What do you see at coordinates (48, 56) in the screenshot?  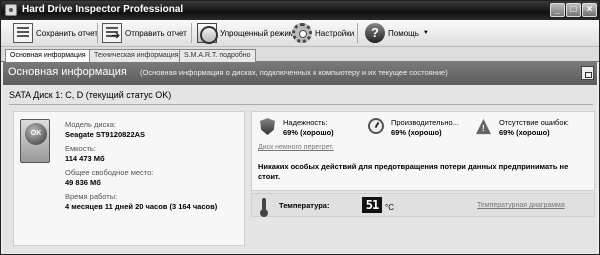 I see `tab-main-info: Основная информация` at bounding box center [48, 56].